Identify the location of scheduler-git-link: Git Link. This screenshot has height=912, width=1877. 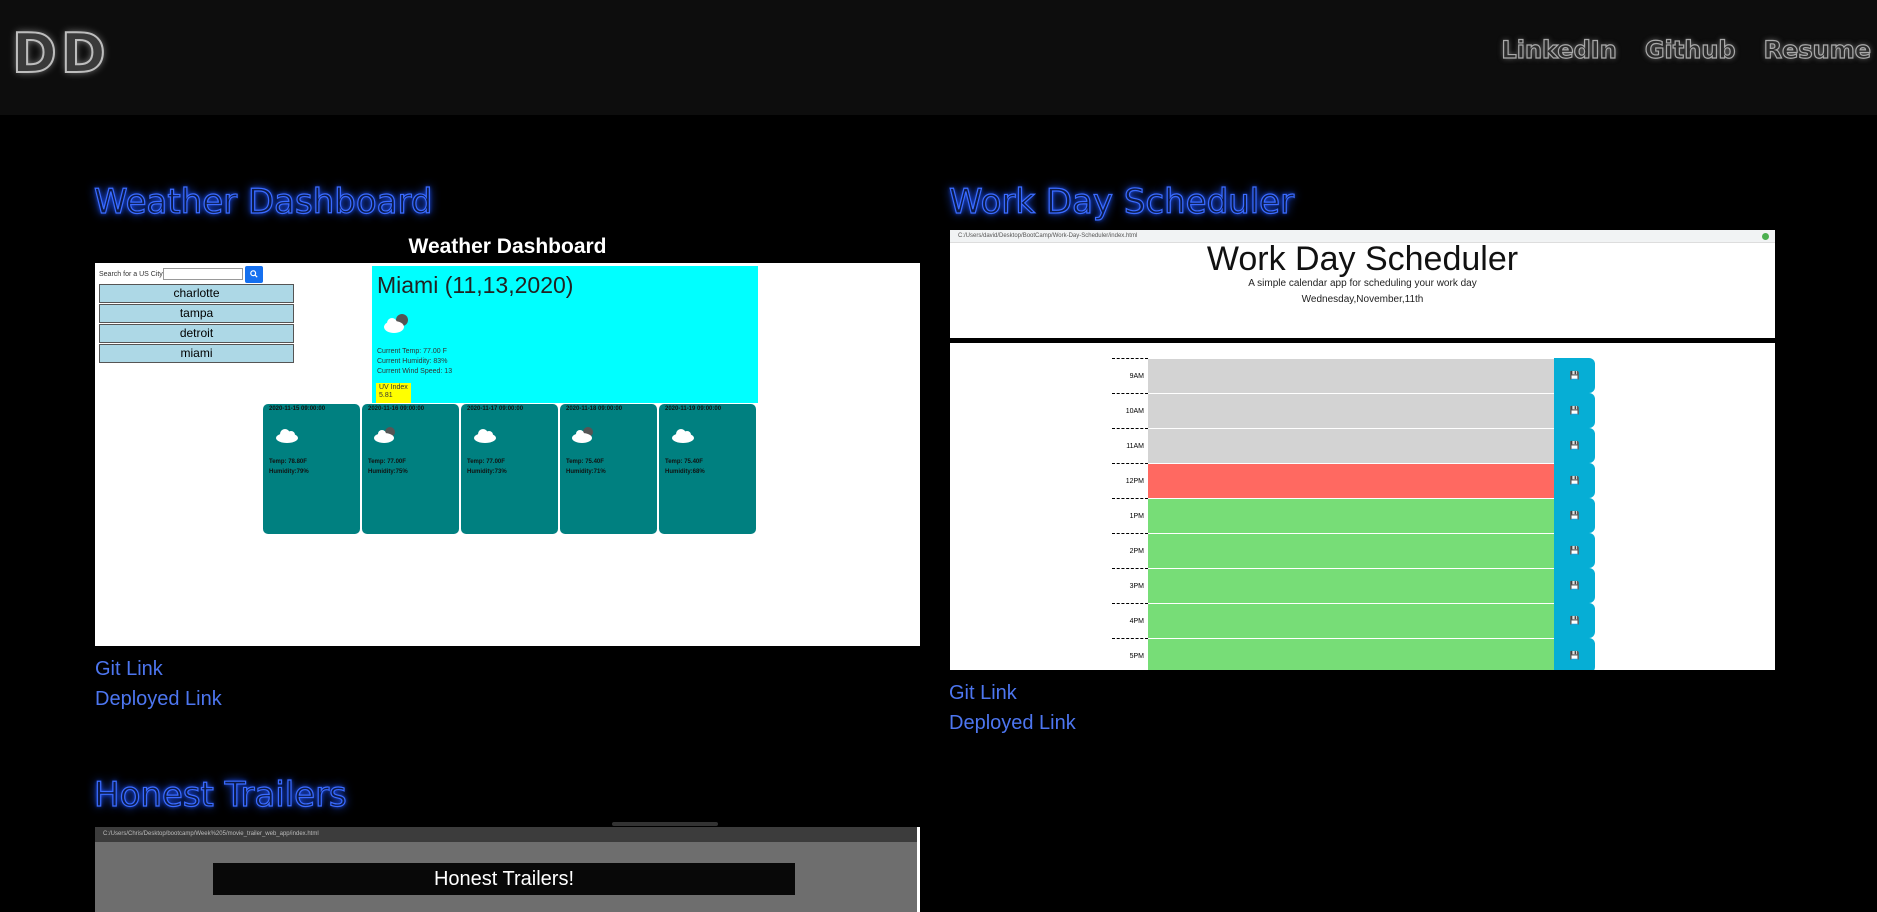
(983, 693).